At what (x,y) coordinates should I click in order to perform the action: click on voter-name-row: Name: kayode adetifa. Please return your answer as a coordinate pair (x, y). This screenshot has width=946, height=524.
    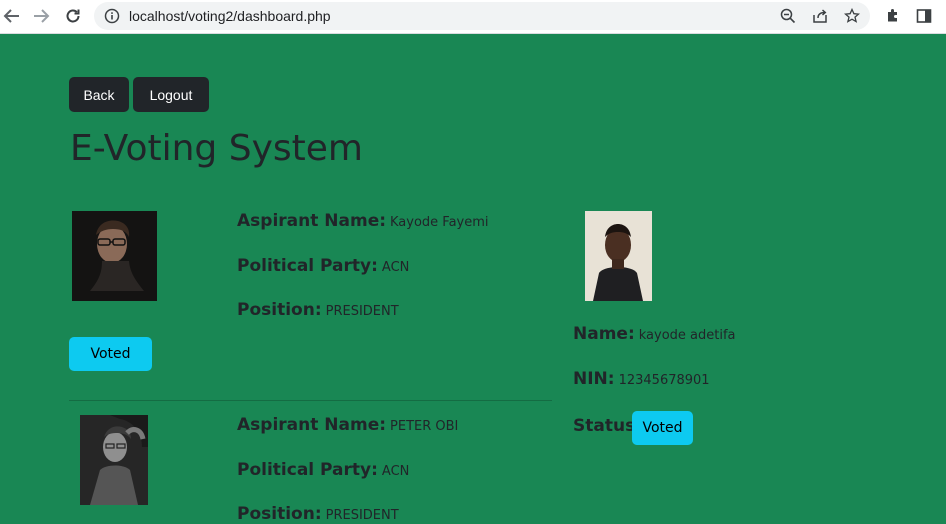
    Looking at the image, I should click on (654, 334).